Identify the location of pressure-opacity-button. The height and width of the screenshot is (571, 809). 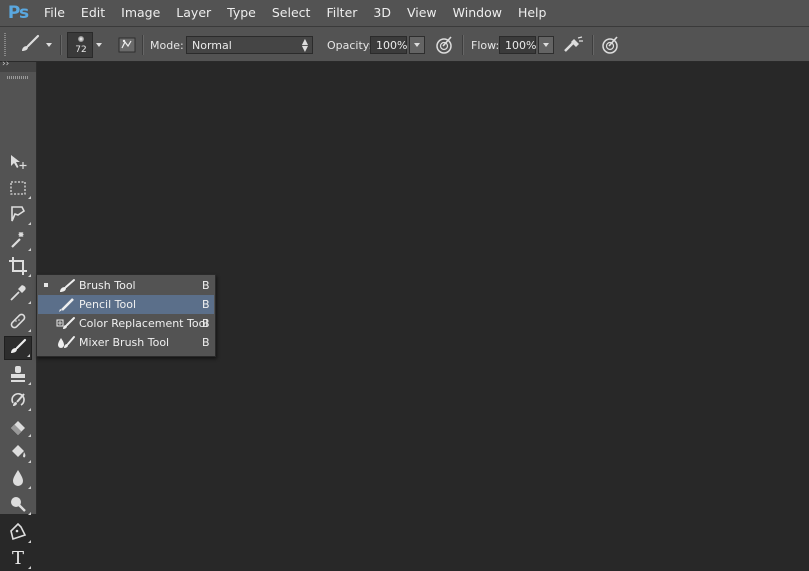
(444, 45).